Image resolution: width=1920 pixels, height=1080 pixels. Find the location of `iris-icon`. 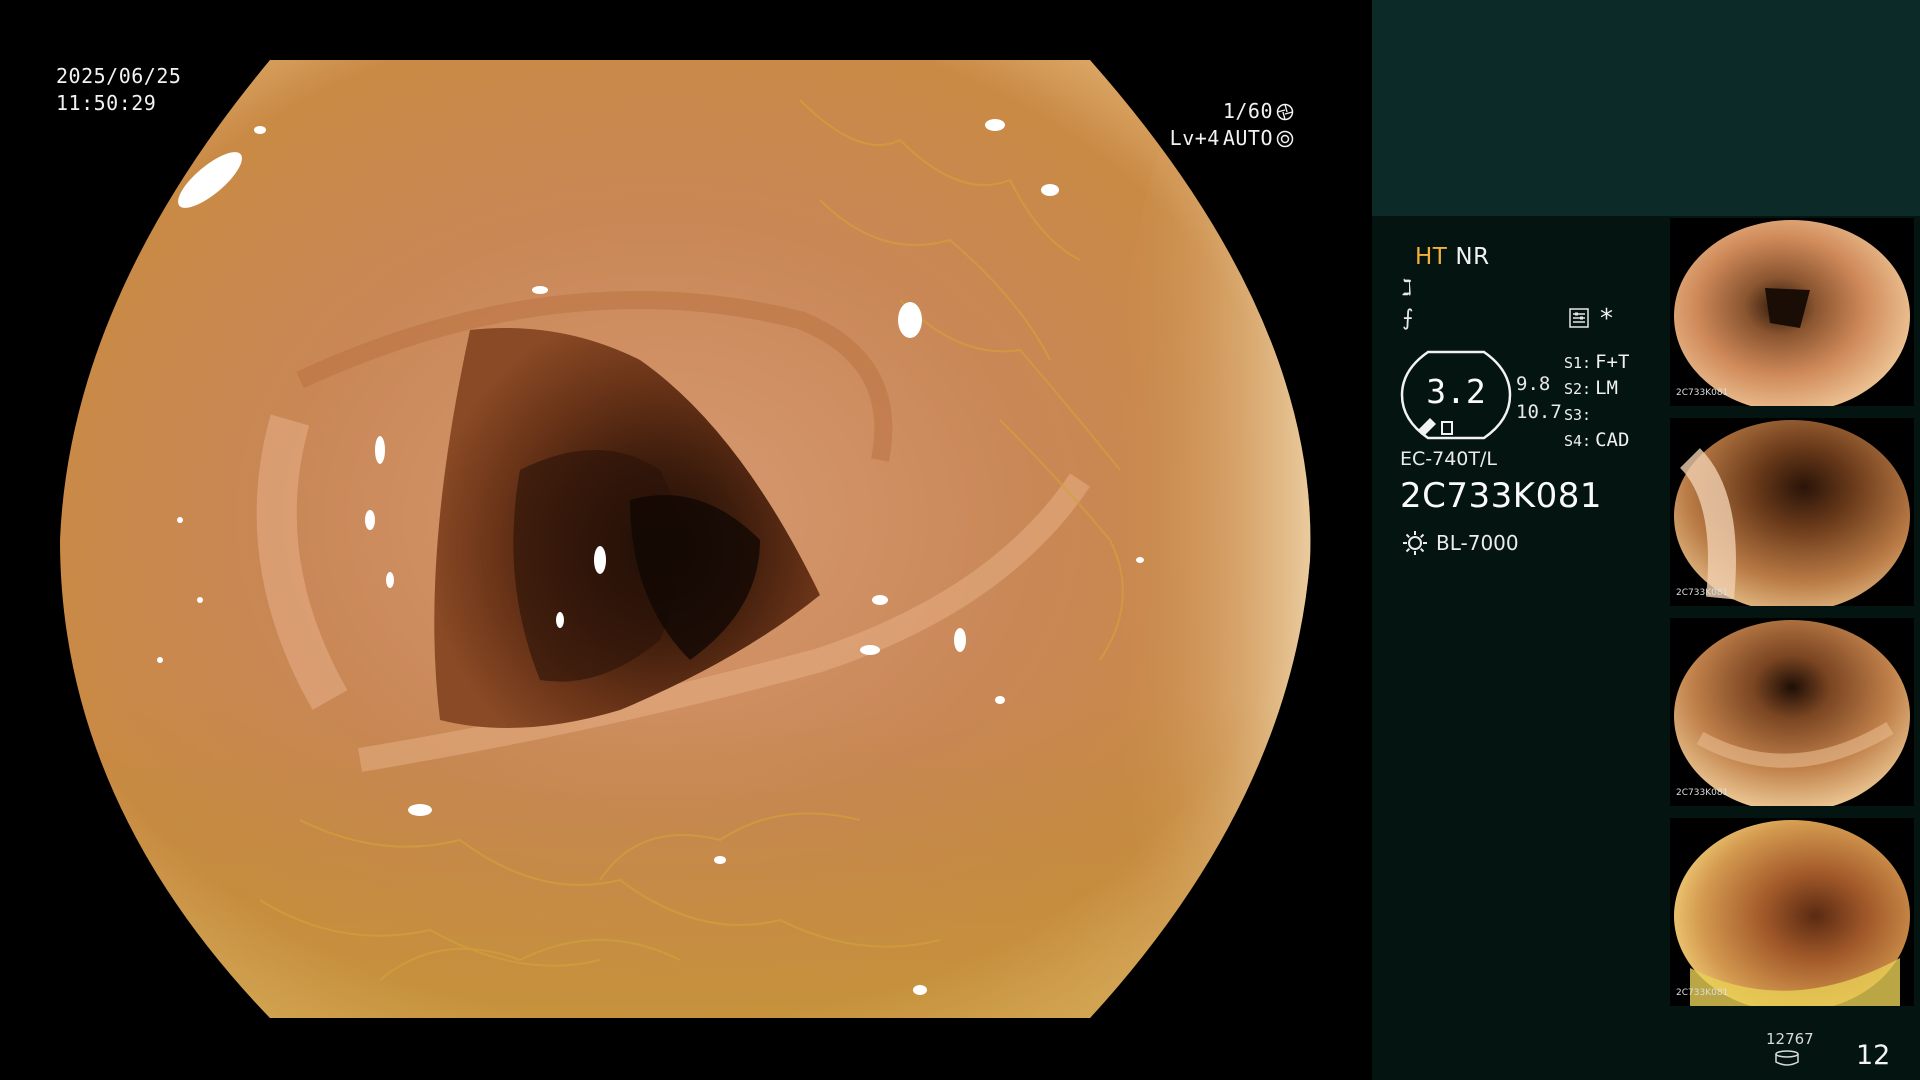

iris-icon is located at coordinates (1285, 138).